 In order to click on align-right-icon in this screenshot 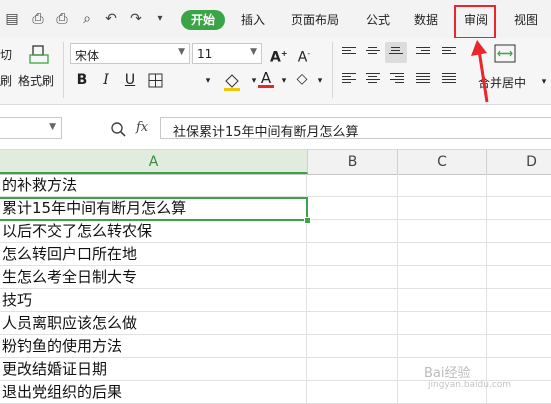, I will do `click(397, 79)`.